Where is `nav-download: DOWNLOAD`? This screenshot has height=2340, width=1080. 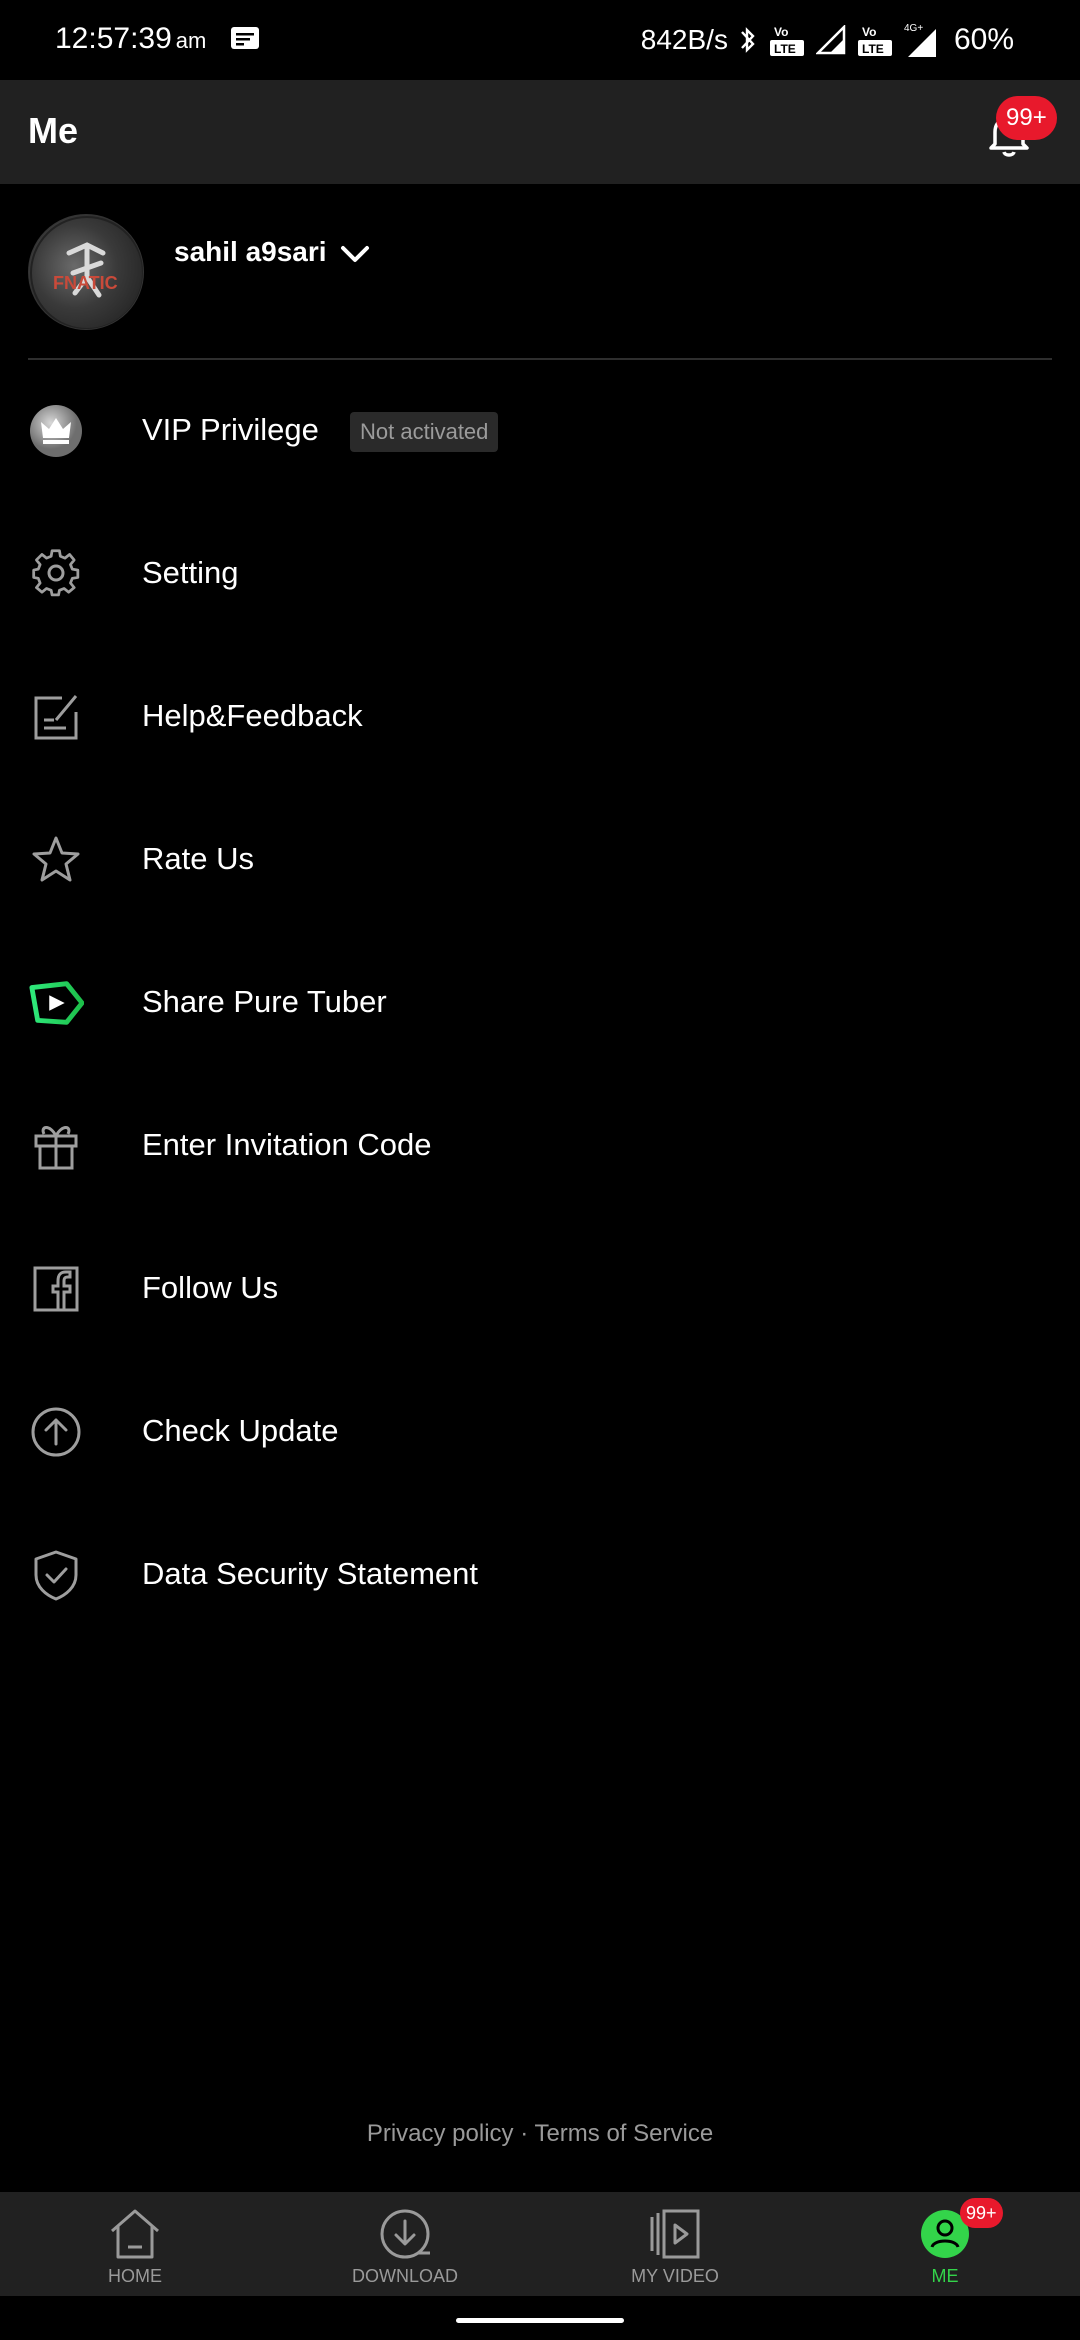
nav-download: DOWNLOAD is located at coordinates (405, 2244).